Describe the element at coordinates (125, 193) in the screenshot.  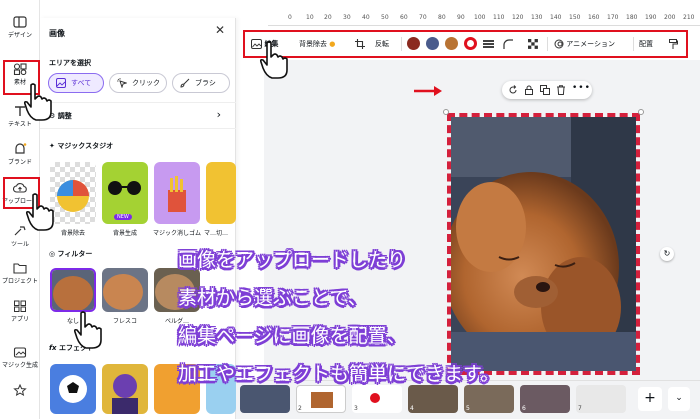
I see `magic-bg-generate-thumb: NEW` at that location.